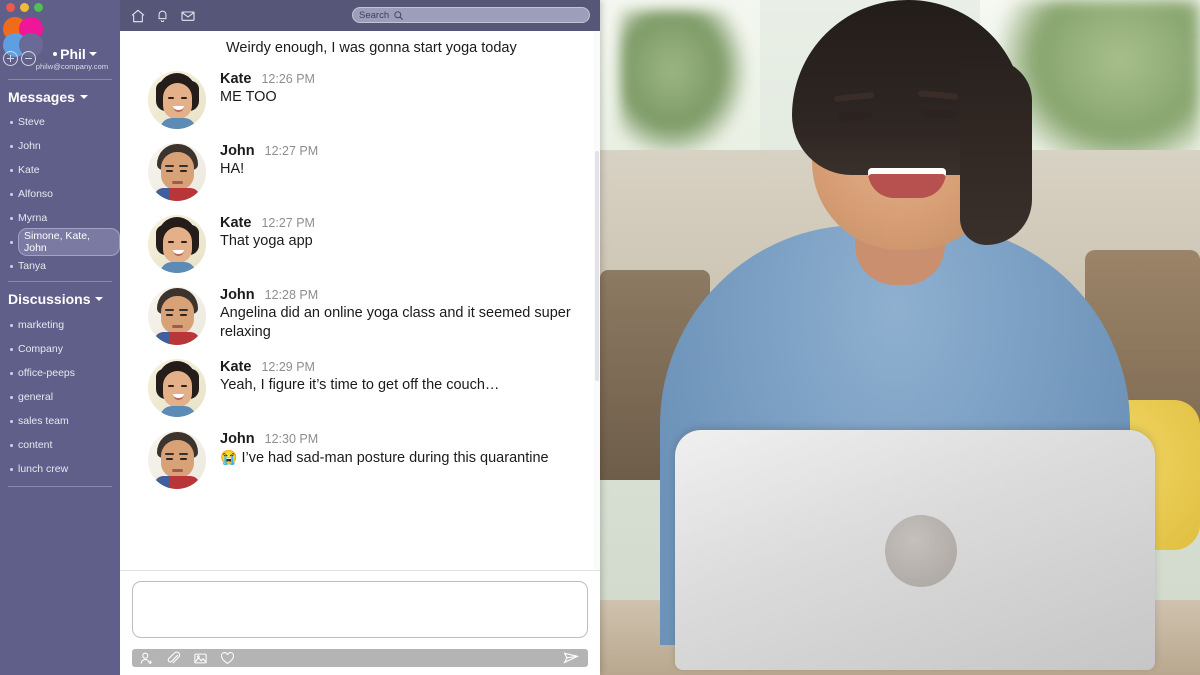 Image resolution: width=1200 pixels, height=675 pixels. What do you see at coordinates (232, 168) in the screenshot?
I see `message-text: HA!` at bounding box center [232, 168].